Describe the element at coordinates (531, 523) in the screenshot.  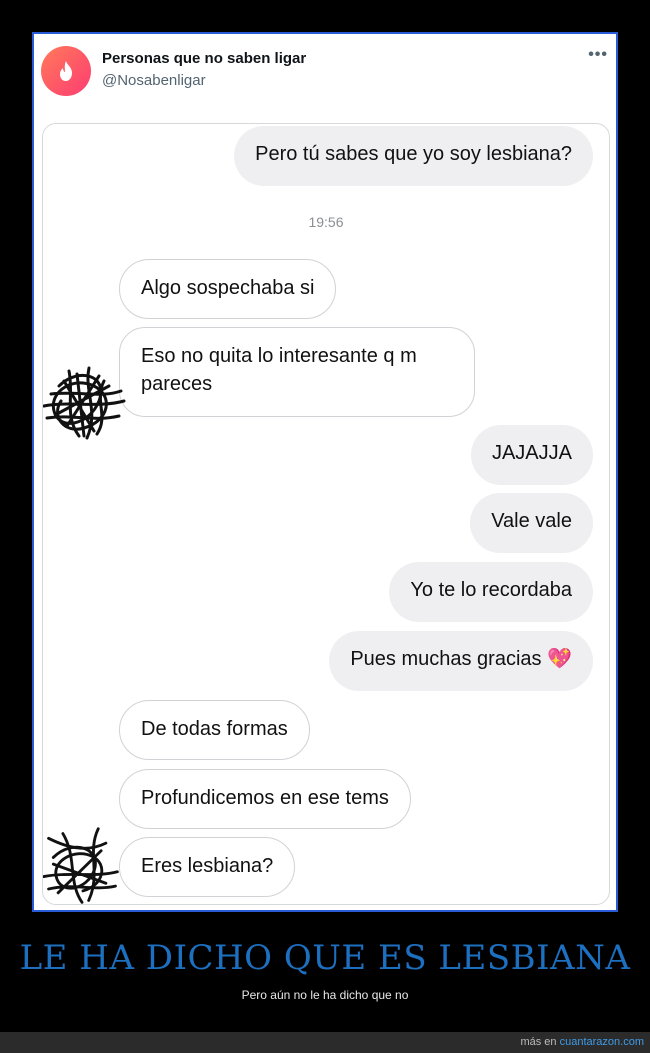
I see `message-out: Vale vale` at that location.